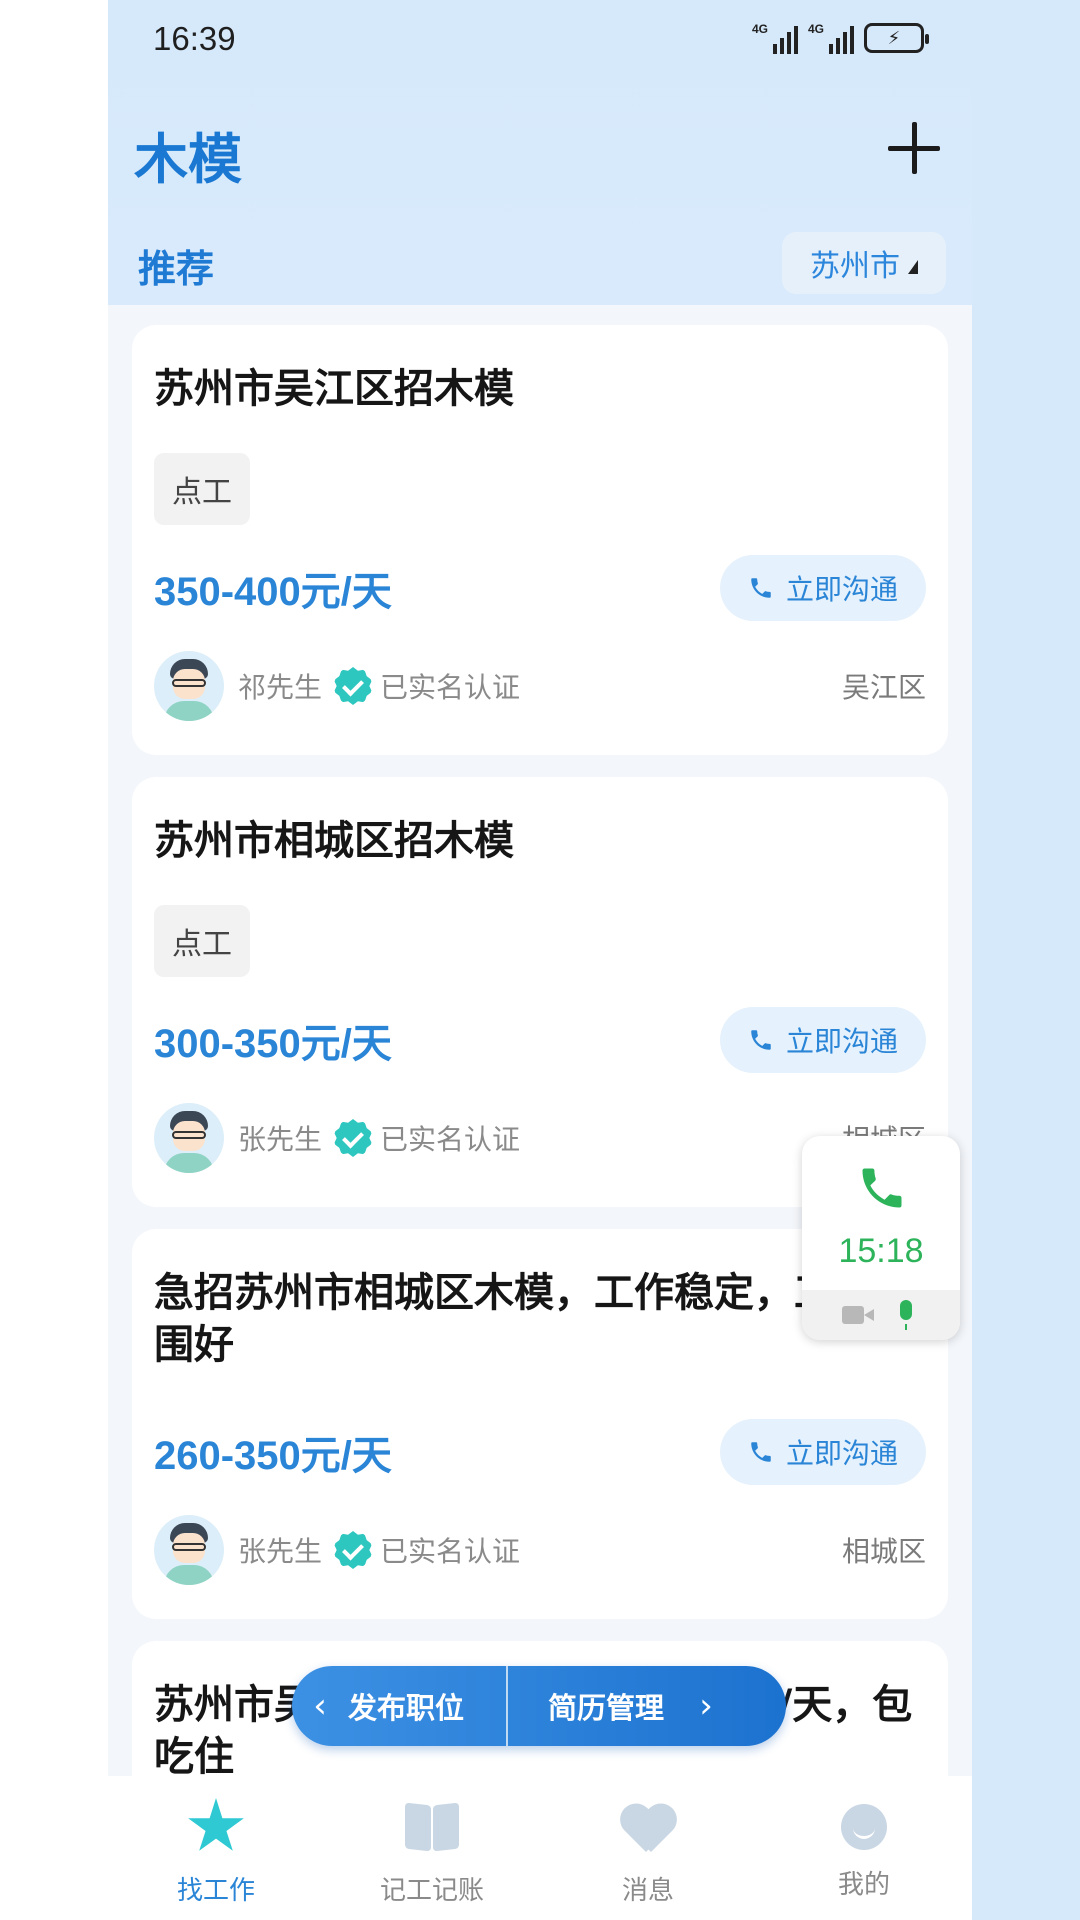 This screenshot has width=1080, height=1920. Describe the element at coordinates (431, 1891) in the screenshot. I see `nav-label: 记工记账` at that location.